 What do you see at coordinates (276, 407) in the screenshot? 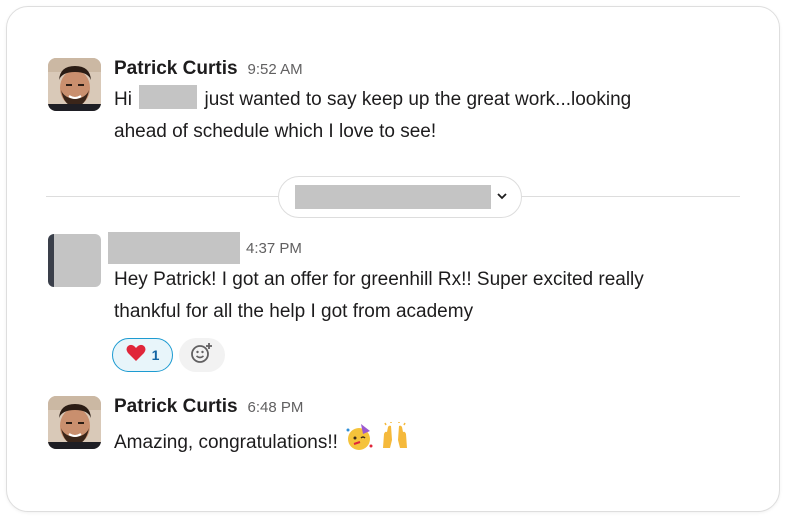
I see `message-timestamp: 6:48 PM` at bounding box center [276, 407].